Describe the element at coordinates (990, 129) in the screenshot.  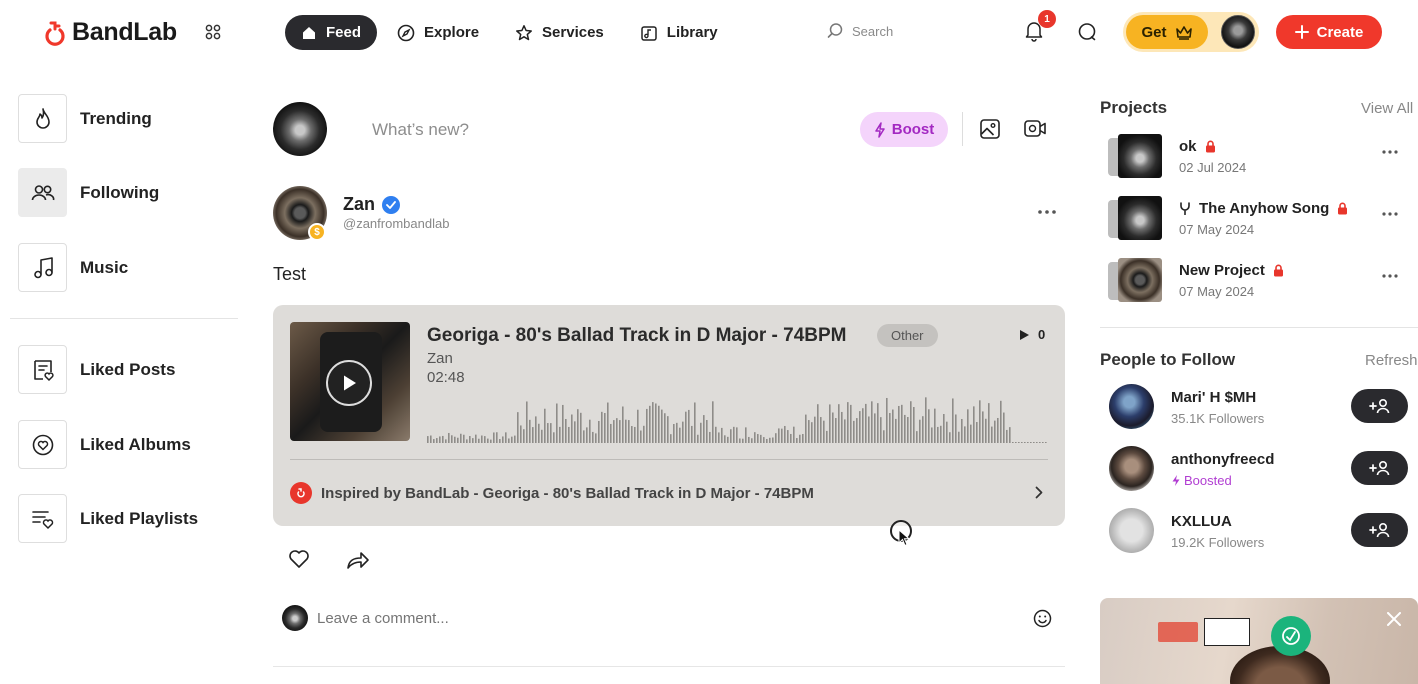
I see `image-upload-icon` at that location.